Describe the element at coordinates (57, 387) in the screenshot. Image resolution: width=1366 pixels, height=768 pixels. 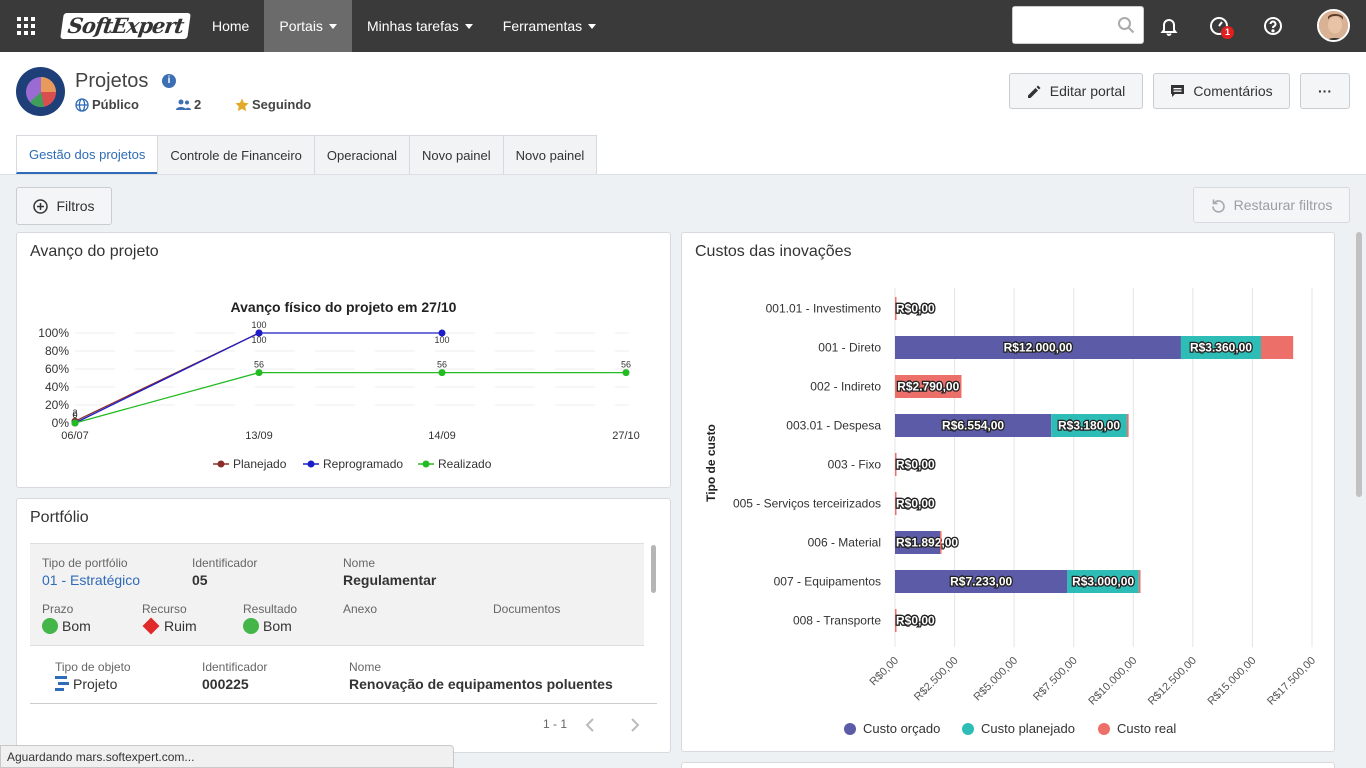
I see `y-tick-label: 40%` at that location.